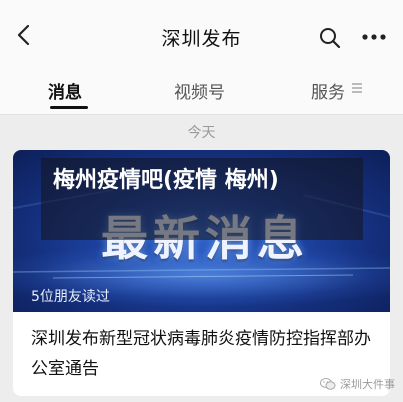  I want to click on article-title: 深圳发布新型冠状病毒肺炎疫情防控指挥部办公室通告, so click(203, 354).